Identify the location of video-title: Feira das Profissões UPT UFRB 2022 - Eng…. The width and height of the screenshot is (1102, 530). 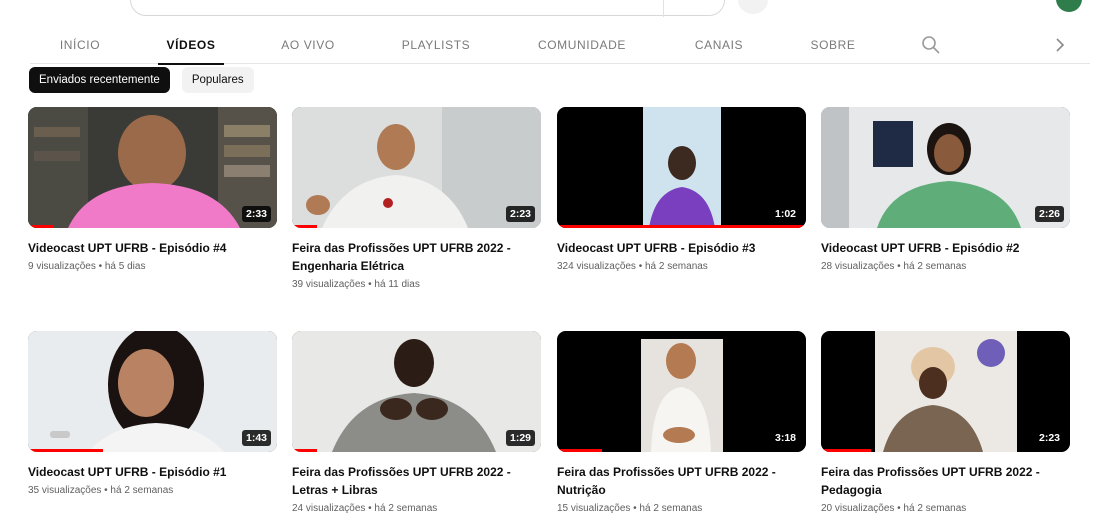
(412, 257).